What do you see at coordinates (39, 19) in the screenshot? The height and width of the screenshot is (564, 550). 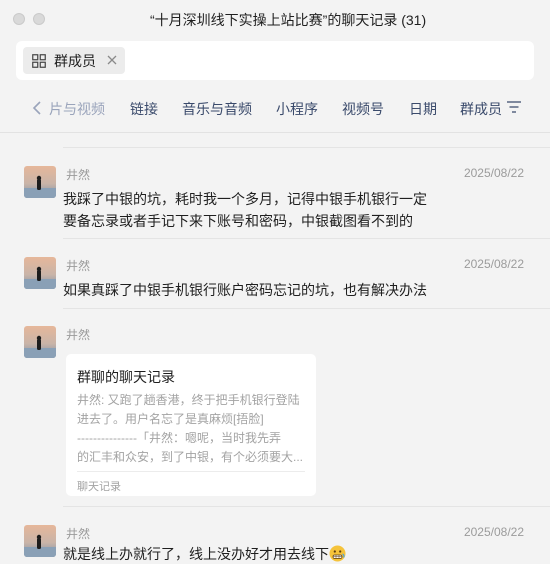 I see `window-minimize-button` at bounding box center [39, 19].